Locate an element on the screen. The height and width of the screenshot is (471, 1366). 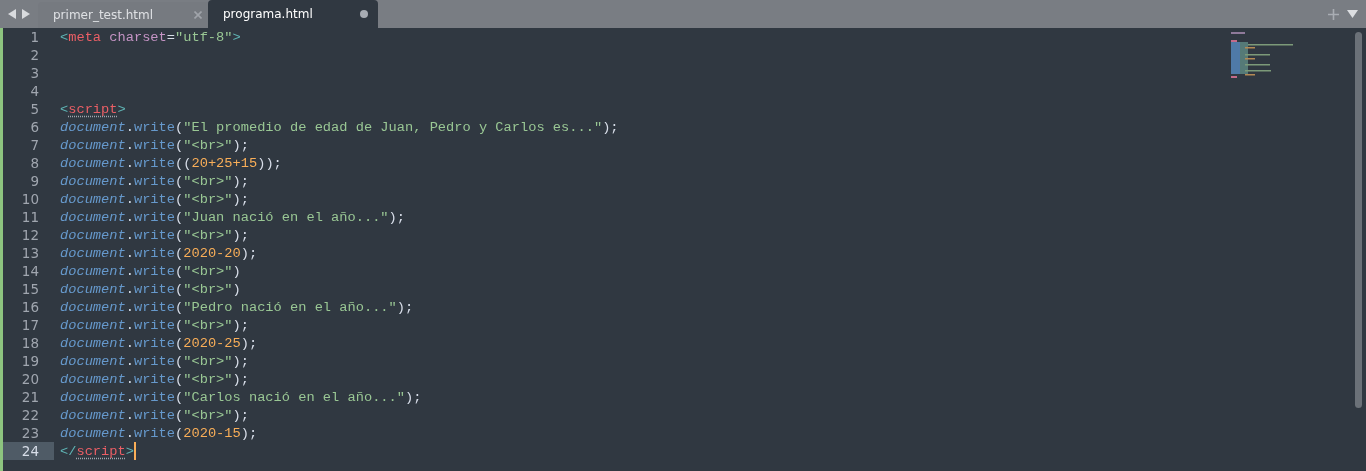
right-arrow-icon is located at coordinates (26, 14).